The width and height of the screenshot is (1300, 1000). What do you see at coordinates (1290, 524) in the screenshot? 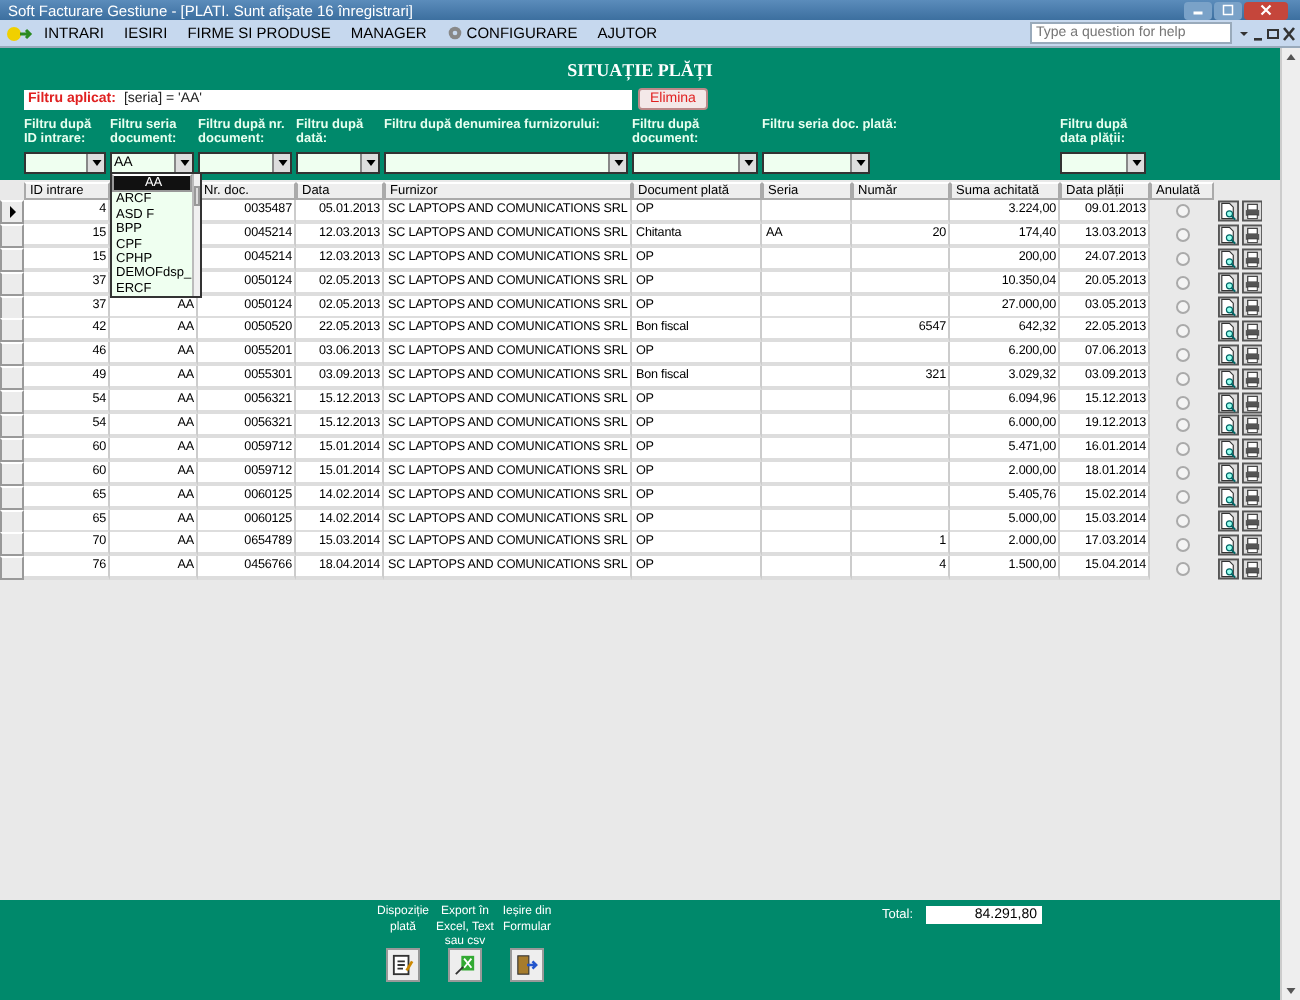
I see `vertical-scrollbar` at bounding box center [1290, 524].